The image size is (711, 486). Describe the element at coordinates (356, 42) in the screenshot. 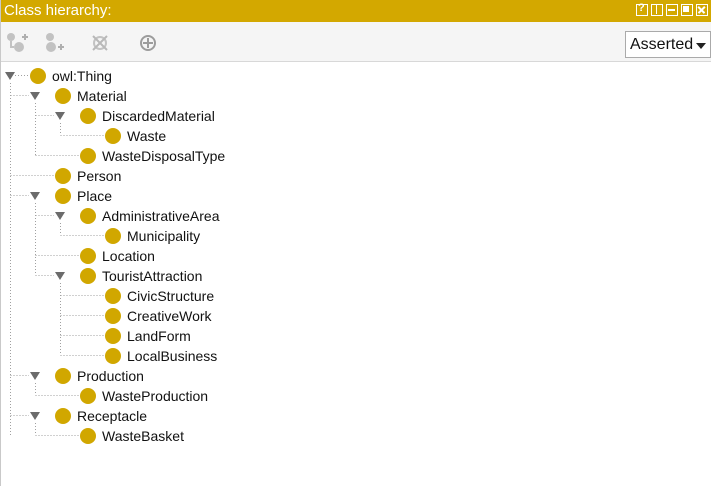

I see `toolbar: Asserted` at that location.